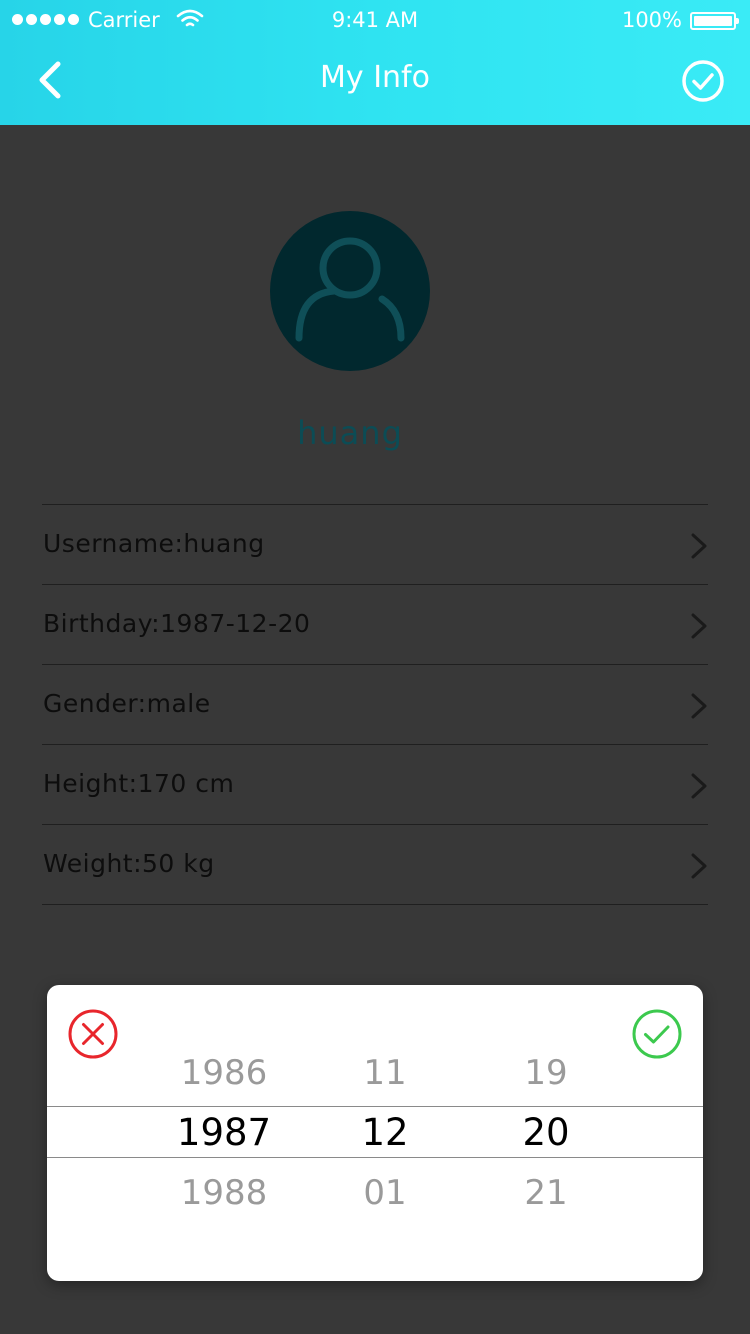  Describe the element at coordinates (224, 1195) in the screenshot. I see `year-option: 1988` at that location.